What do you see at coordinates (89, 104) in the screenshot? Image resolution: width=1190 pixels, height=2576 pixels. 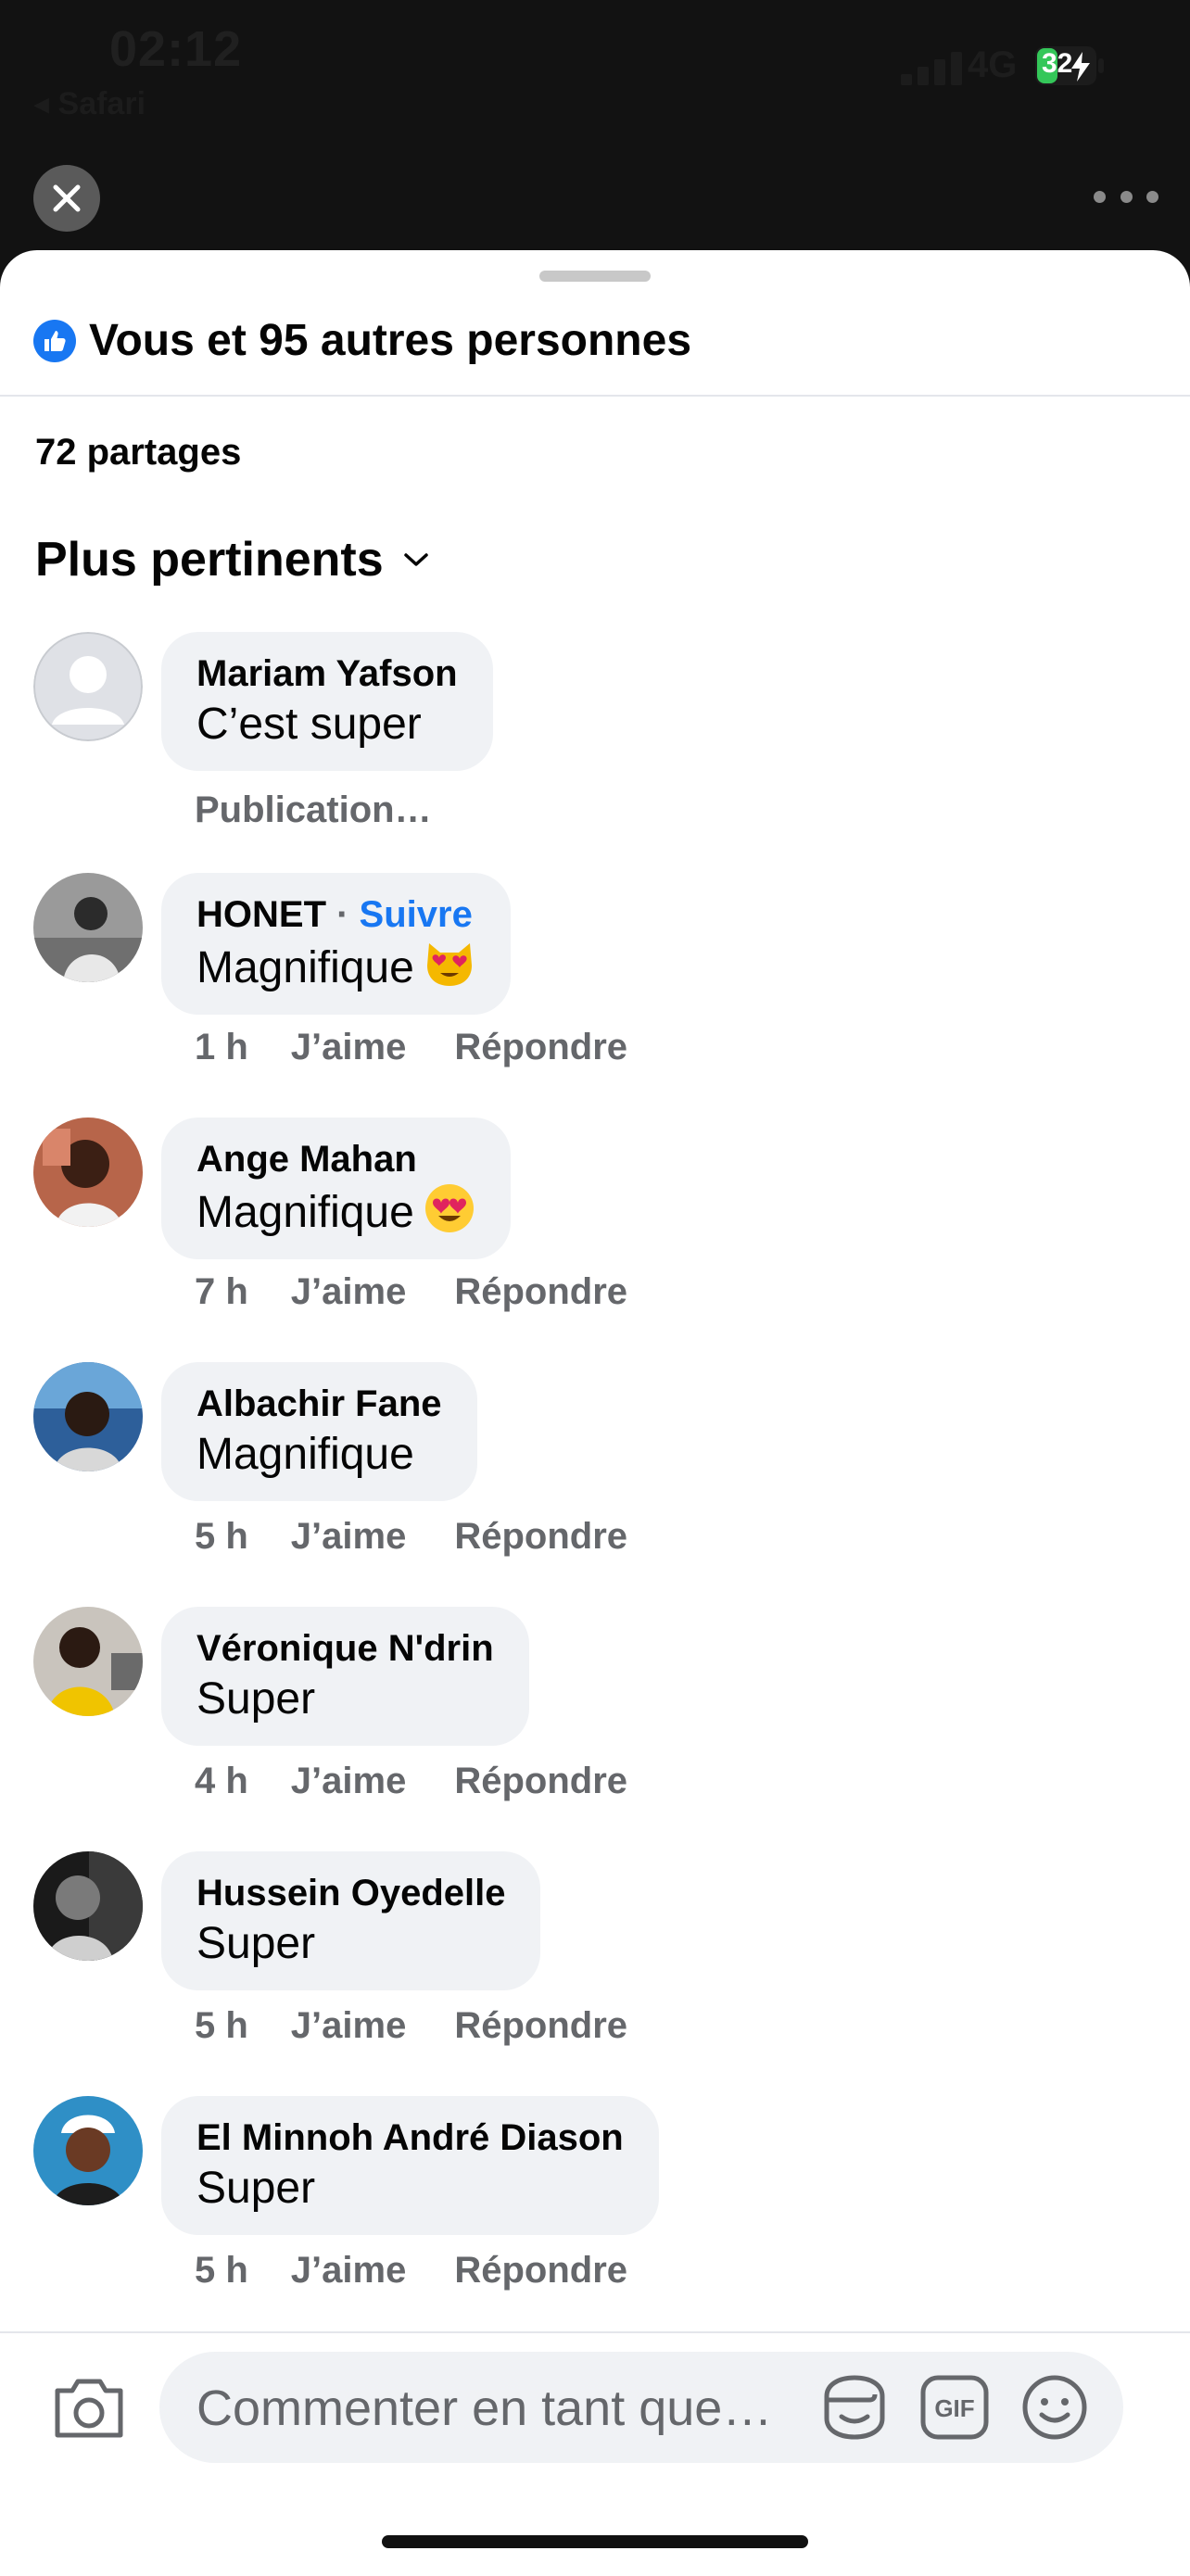 I see `back-to-safari-link: ◂ Safari` at bounding box center [89, 104].